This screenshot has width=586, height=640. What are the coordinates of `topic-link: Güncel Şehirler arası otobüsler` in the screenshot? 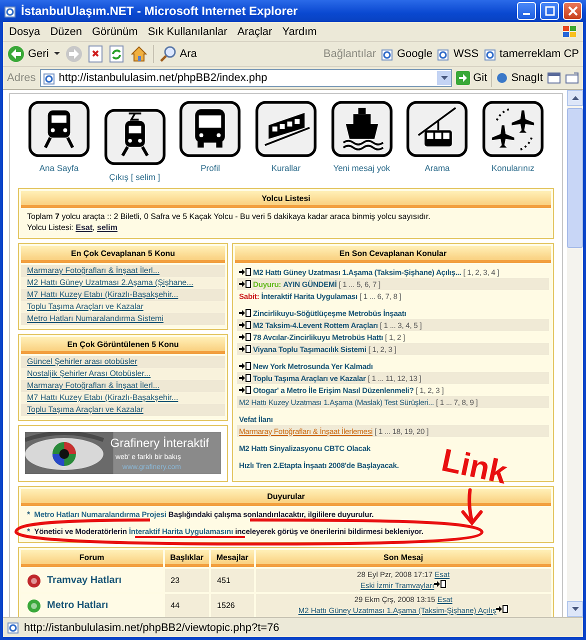 It's located at (123, 362).